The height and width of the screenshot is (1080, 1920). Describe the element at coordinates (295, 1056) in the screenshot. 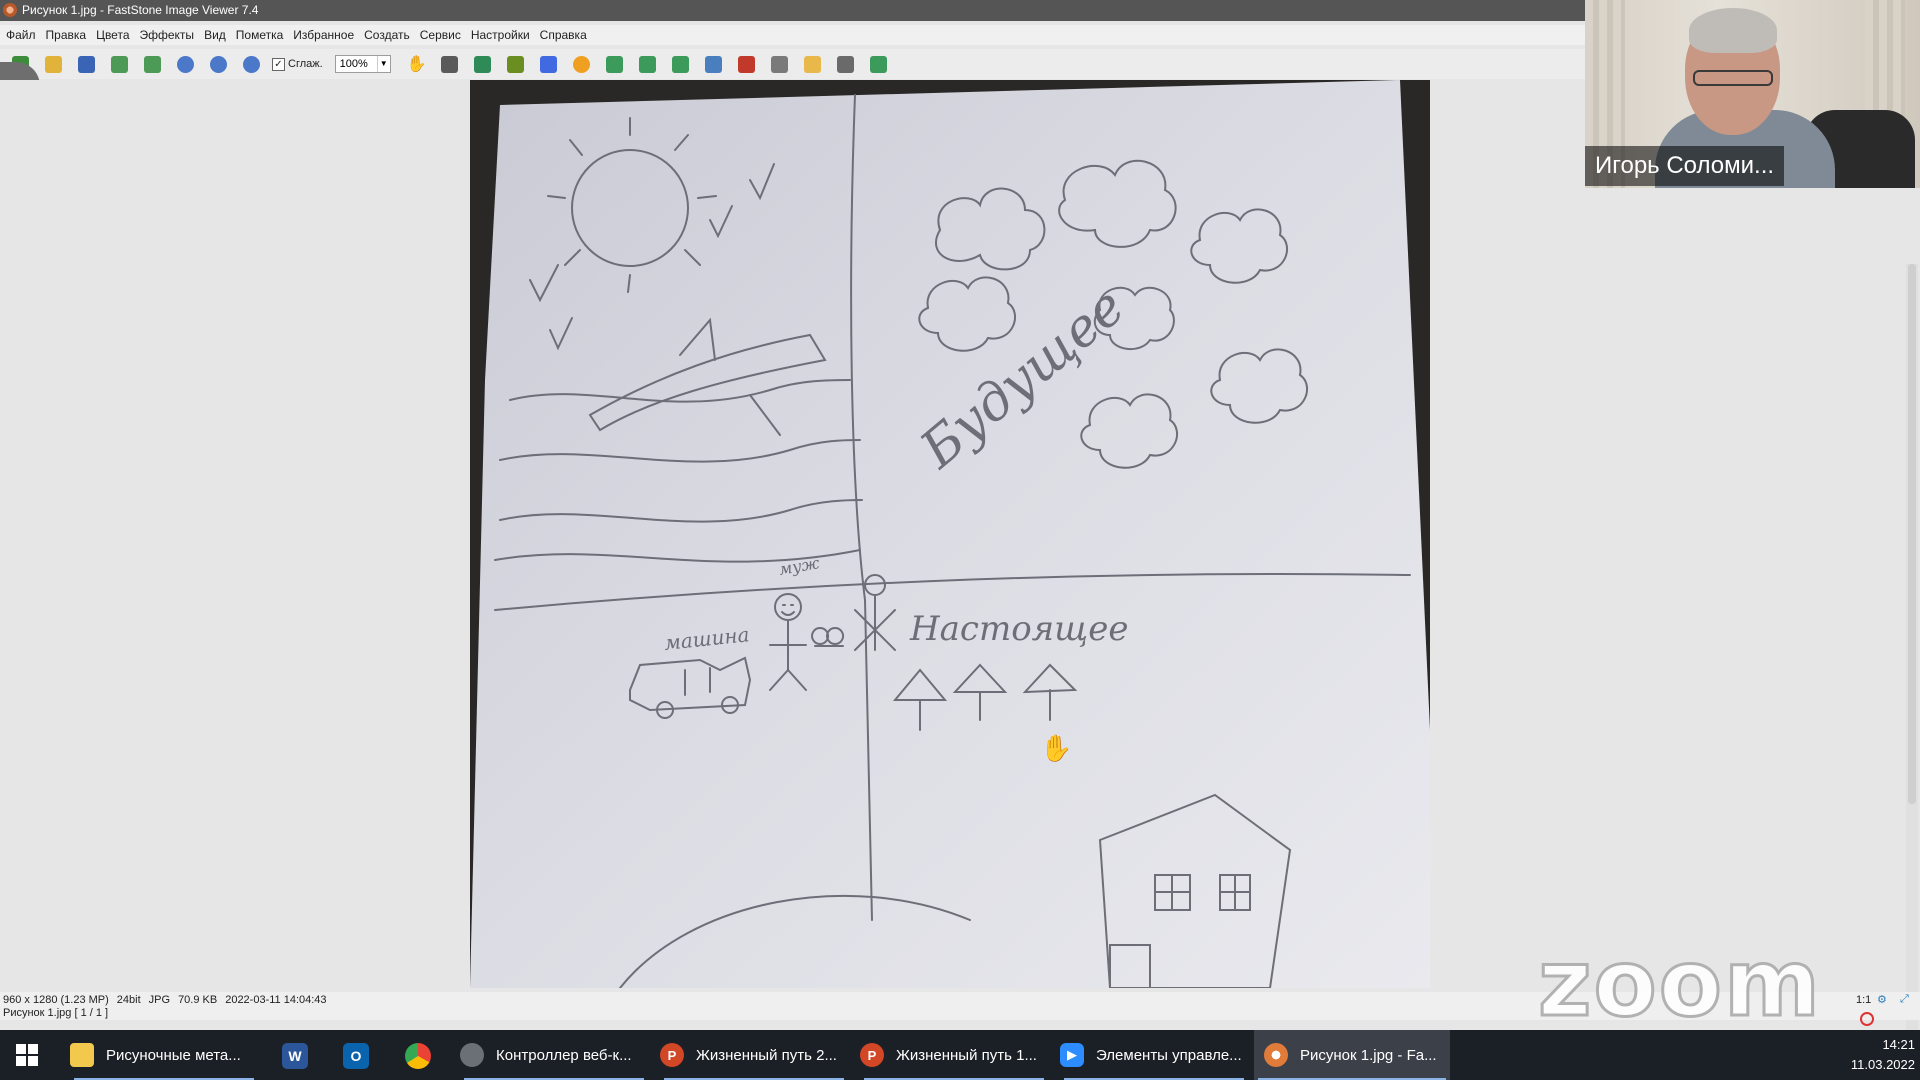

I see `word-icon: W` at that location.